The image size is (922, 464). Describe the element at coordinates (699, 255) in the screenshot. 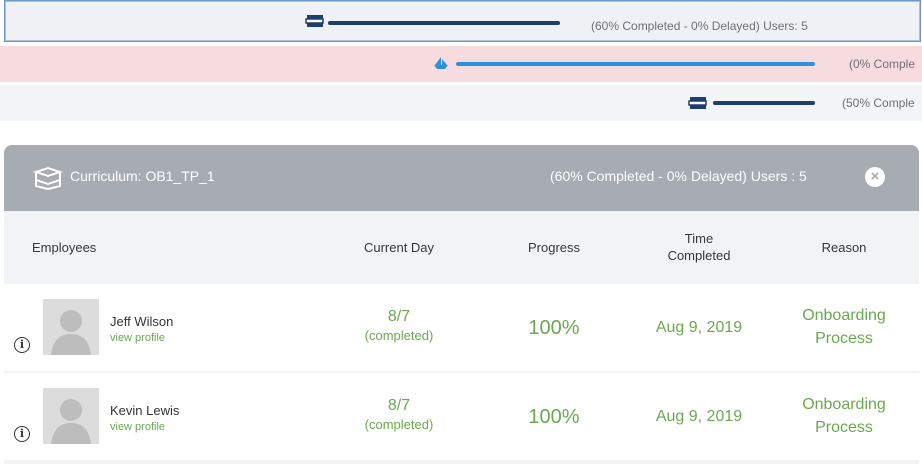

I see `col-header-time-line2: Completed` at that location.